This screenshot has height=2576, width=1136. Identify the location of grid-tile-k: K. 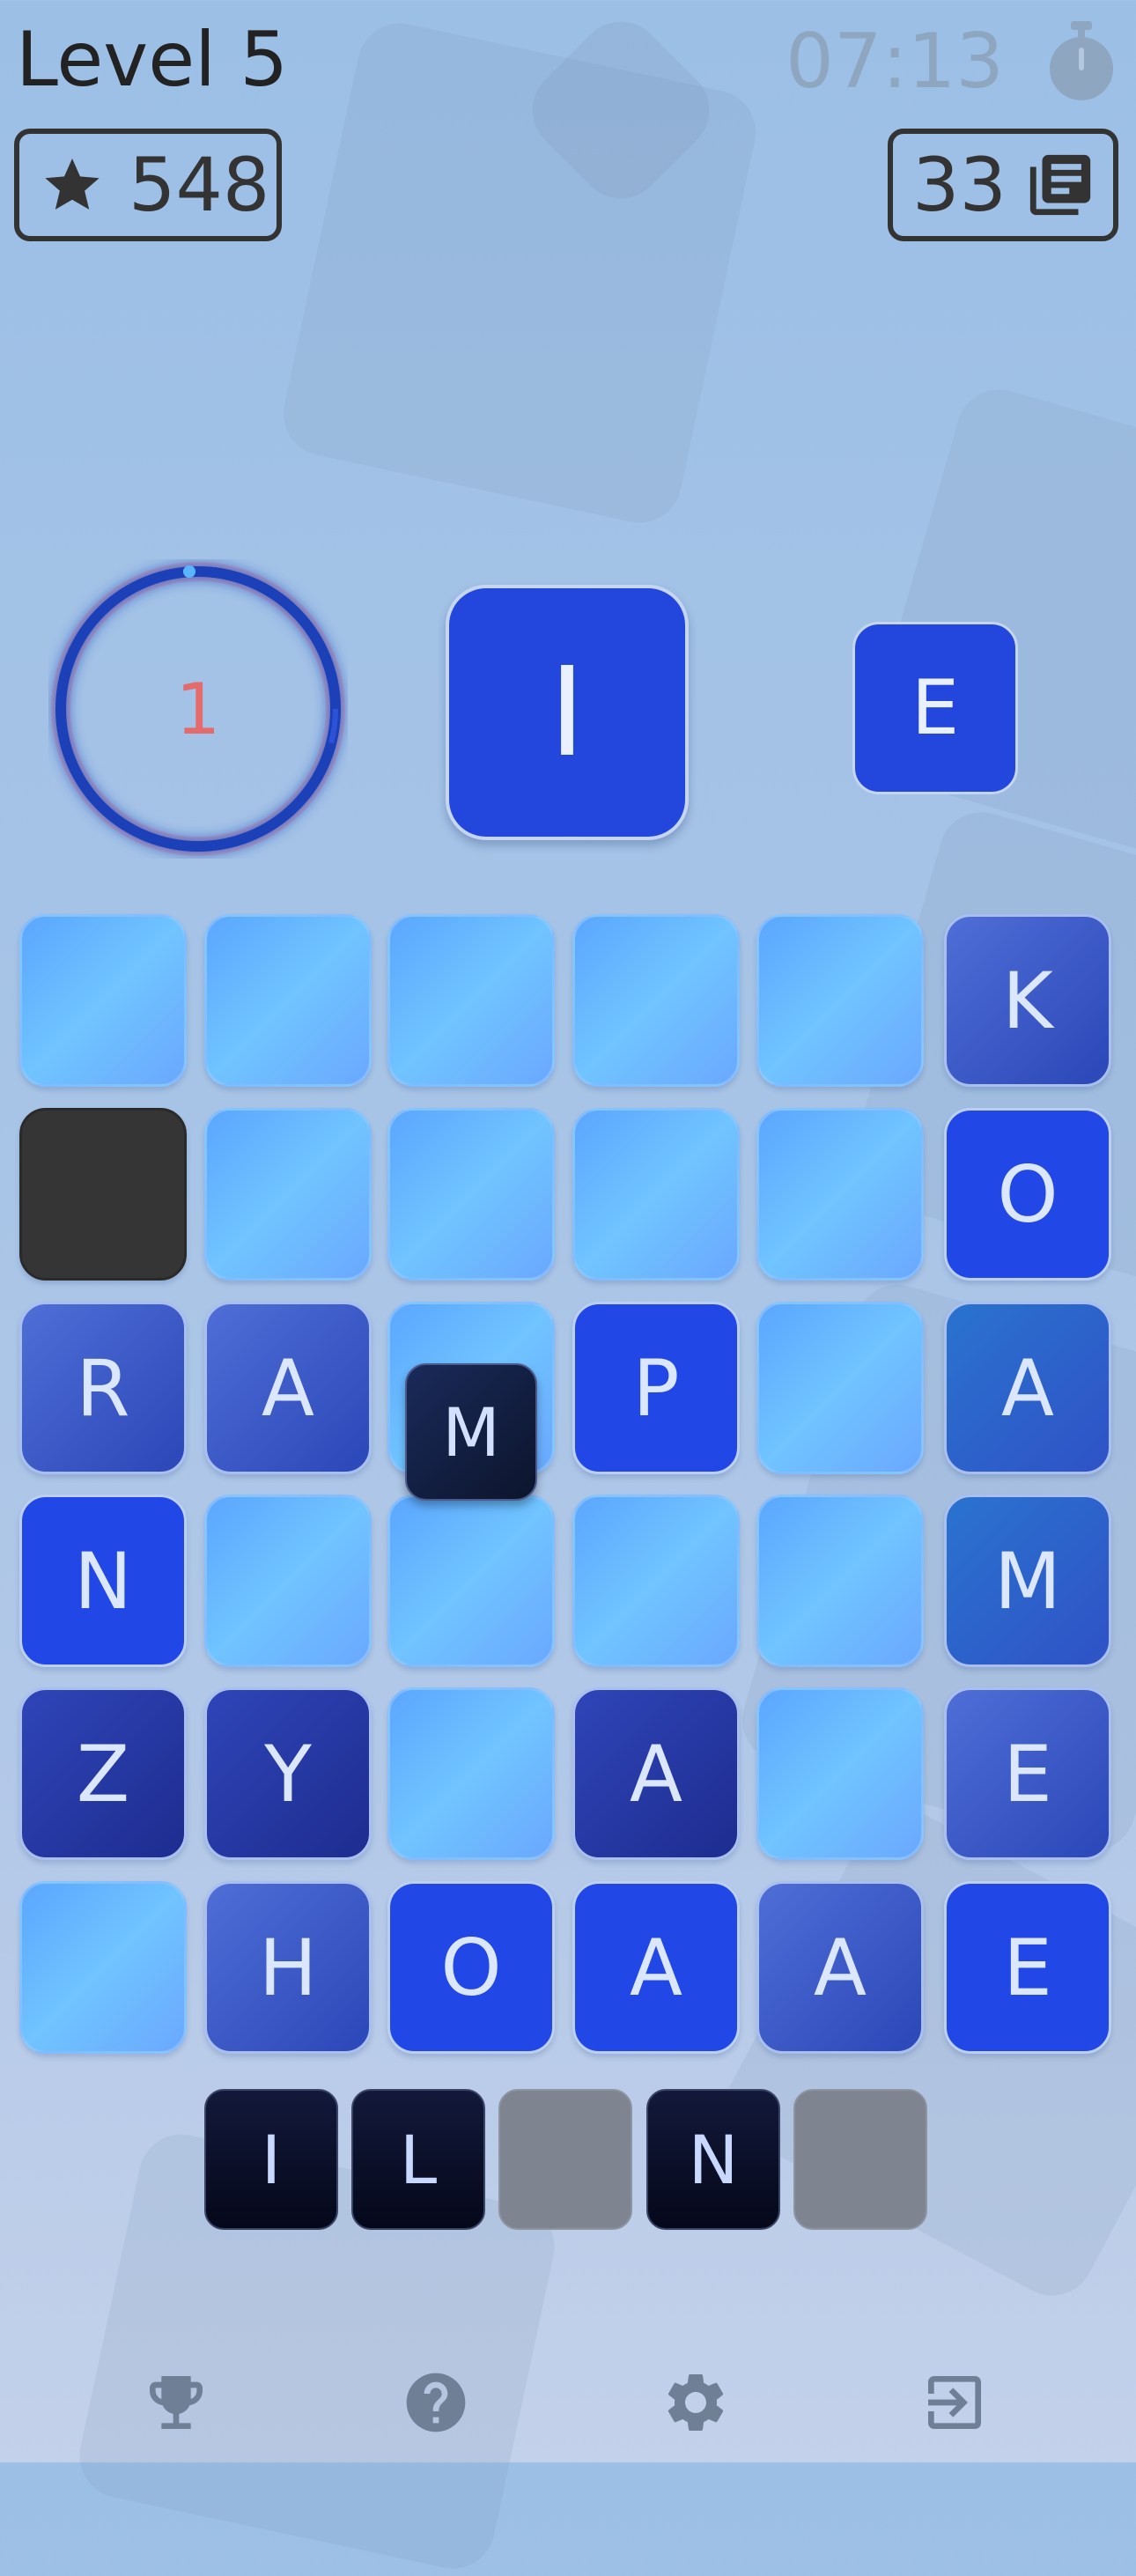
(1028, 1000).